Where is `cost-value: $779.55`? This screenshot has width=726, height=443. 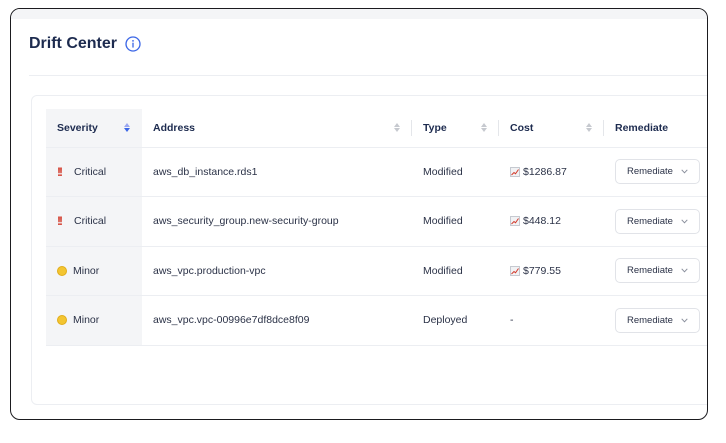
cost-value: $779.55 is located at coordinates (542, 270).